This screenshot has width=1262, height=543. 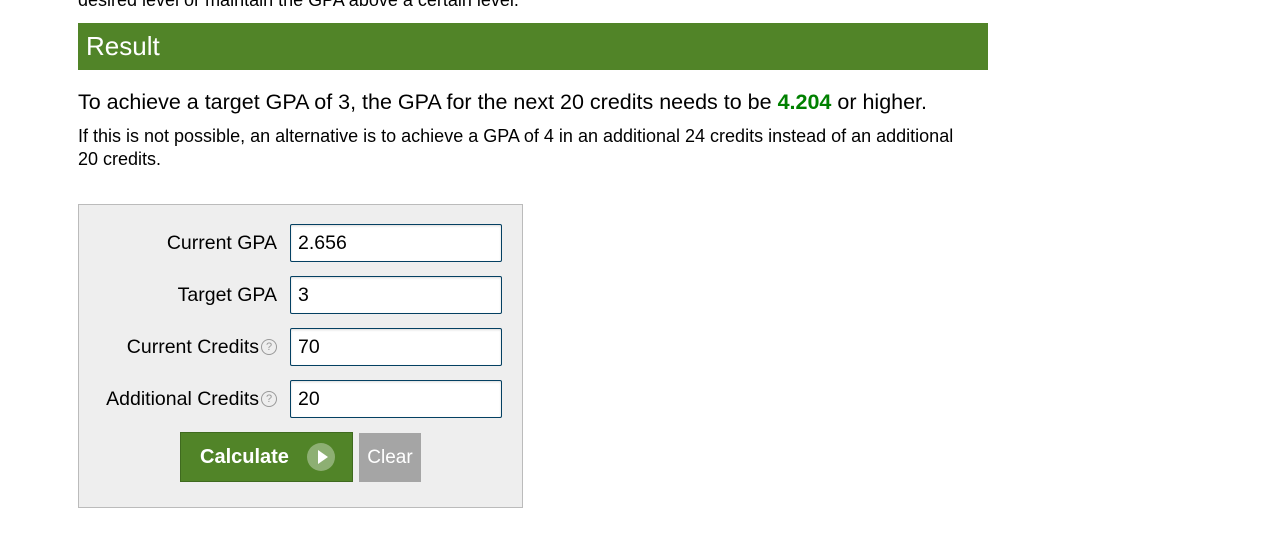 I want to click on target-gpa-label-text: Target GPA, so click(x=227, y=295).